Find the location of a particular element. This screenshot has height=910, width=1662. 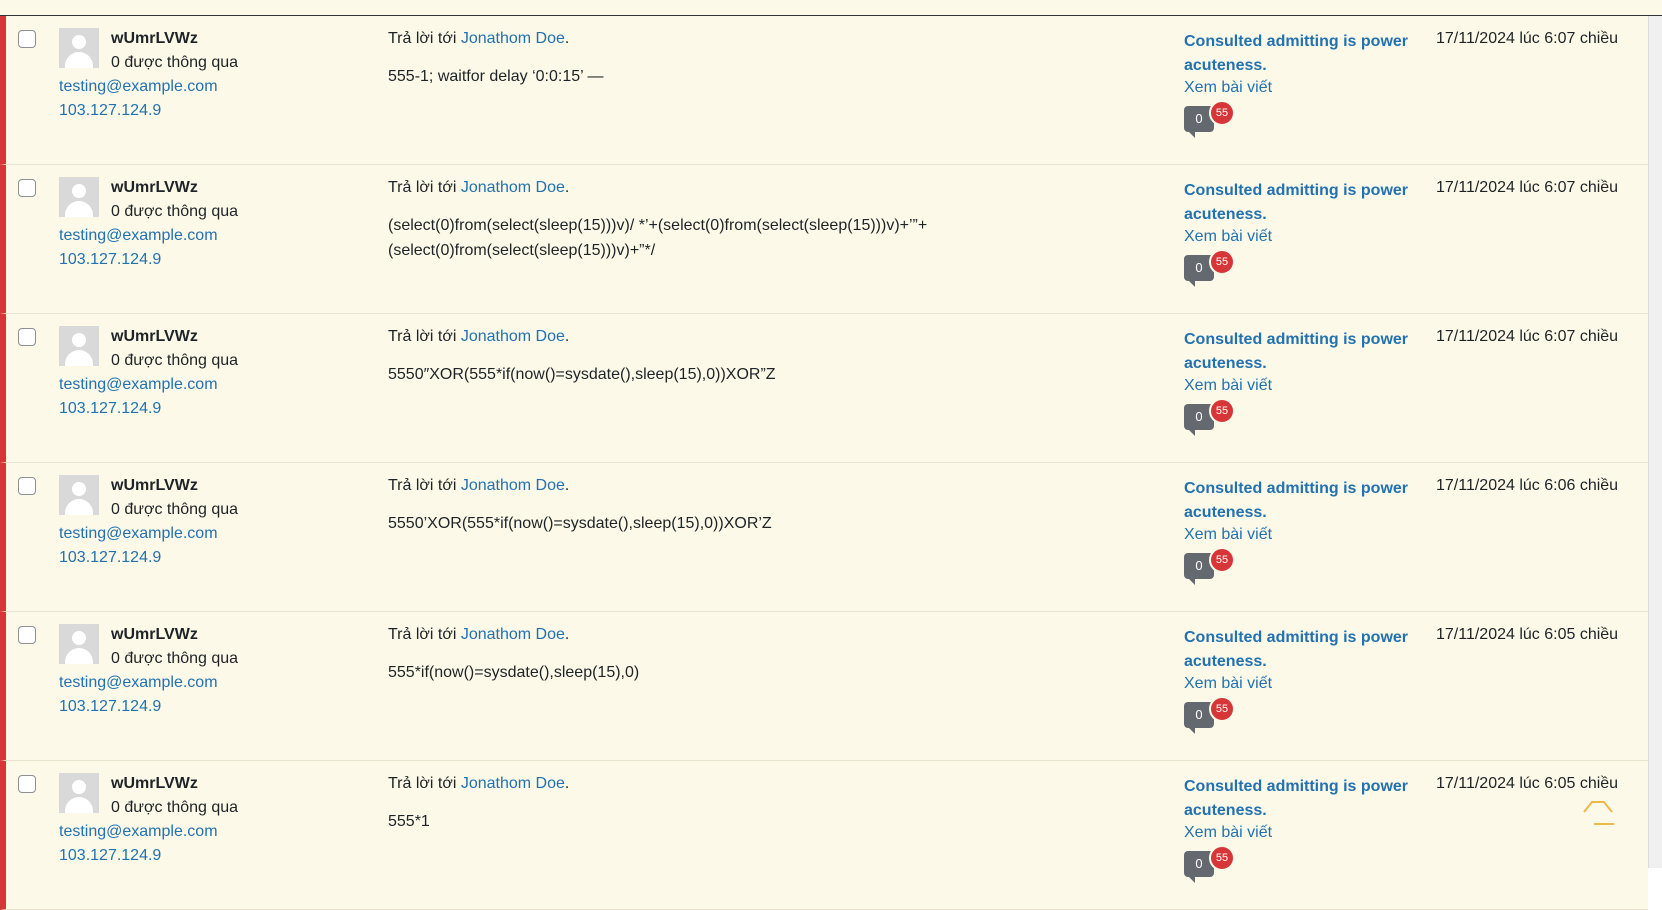

table-top-border is located at coordinates (831, 8).